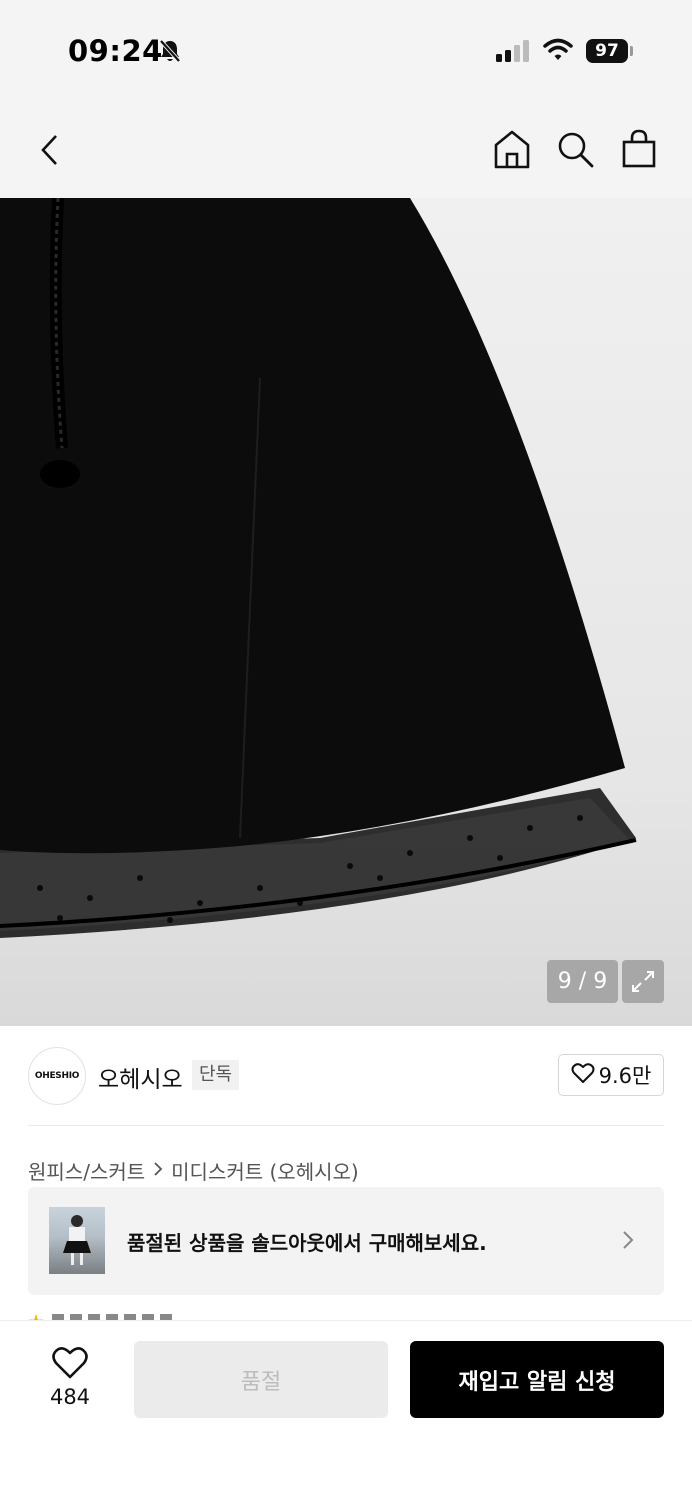 This screenshot has width=692, height=1501. I want to click on back-icon, so click(49, 152).